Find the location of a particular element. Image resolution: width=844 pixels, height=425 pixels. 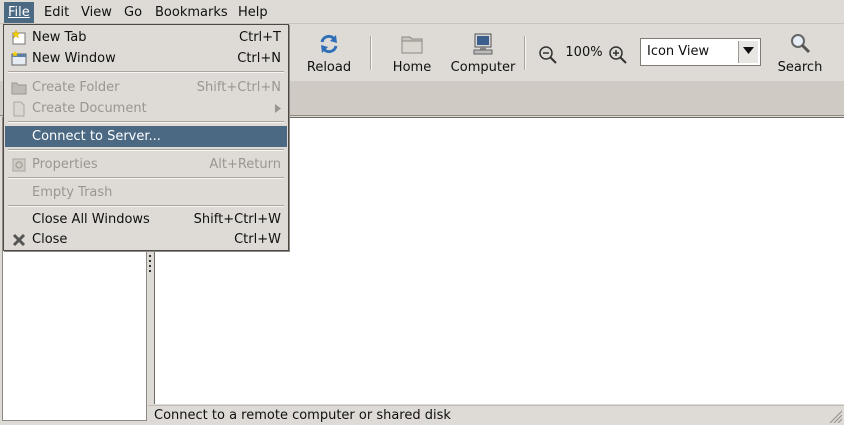

menu-item-empty-trash: Empty Trash is located at coordinates (146, 192).